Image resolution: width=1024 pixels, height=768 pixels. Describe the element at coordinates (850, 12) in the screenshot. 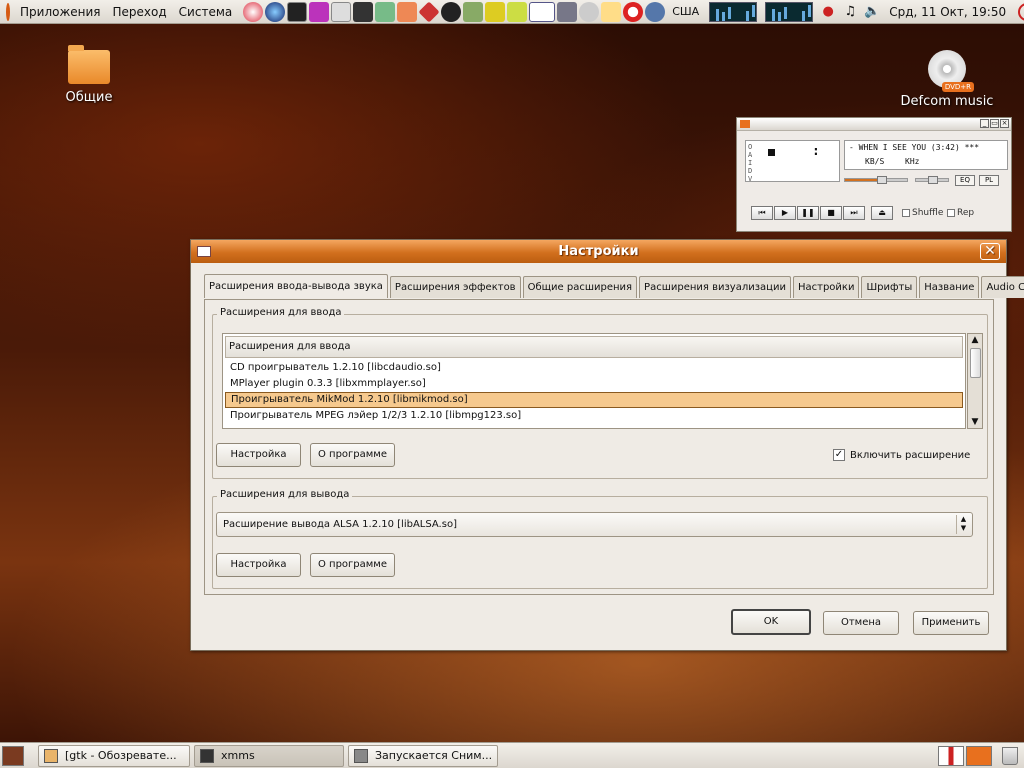

I see `music-note-icon: ♫` at that location.